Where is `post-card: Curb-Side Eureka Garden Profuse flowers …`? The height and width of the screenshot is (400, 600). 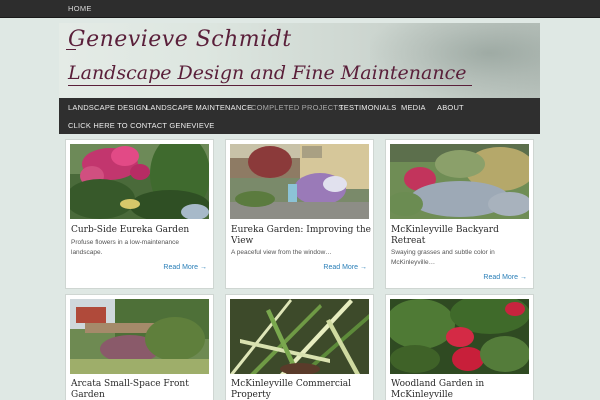
post-card: Curb-Side Eureka Garden Profuse flowers … is located at coordinates (139, 214).